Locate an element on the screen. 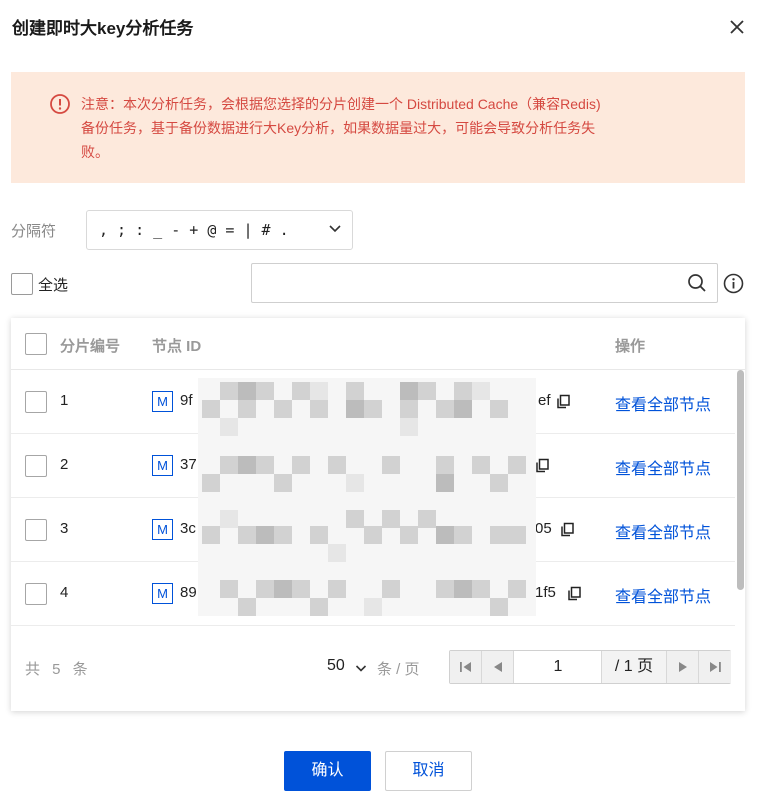  page-size-select: 50 is located at coordinates (336, 666).